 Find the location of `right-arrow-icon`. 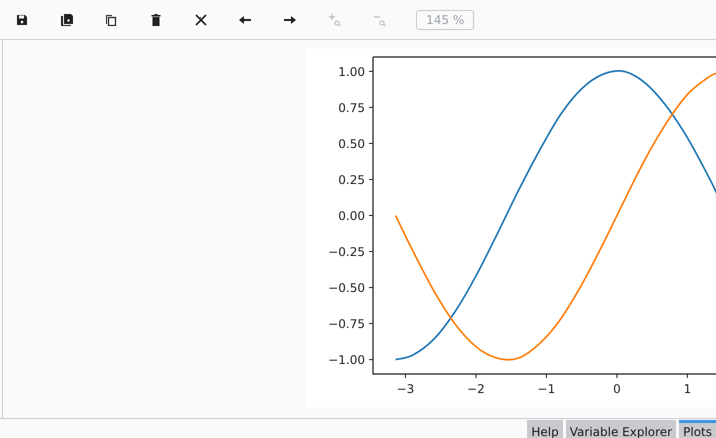

right-arrow-icon is located at coordinates (290, 20).